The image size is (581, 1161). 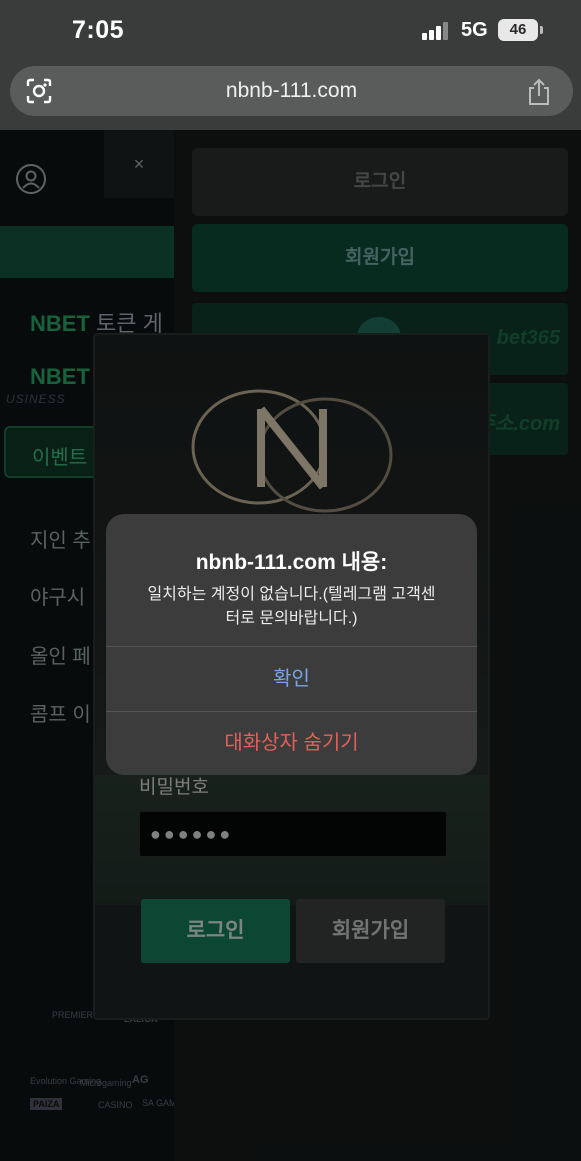 What do you see at coordinates (437, 31) in the screenshot?
I see `signal-icon` at bounding box center [437, 31].